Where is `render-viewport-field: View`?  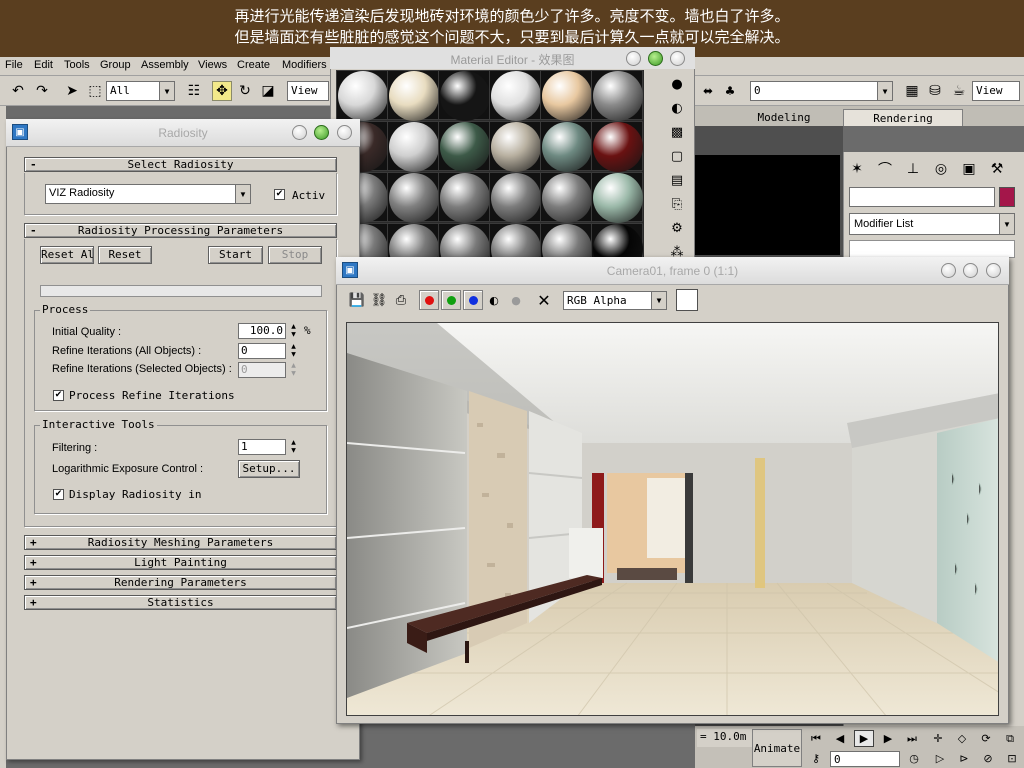 render-viewport-field: View is located at coordinates (996, 91).